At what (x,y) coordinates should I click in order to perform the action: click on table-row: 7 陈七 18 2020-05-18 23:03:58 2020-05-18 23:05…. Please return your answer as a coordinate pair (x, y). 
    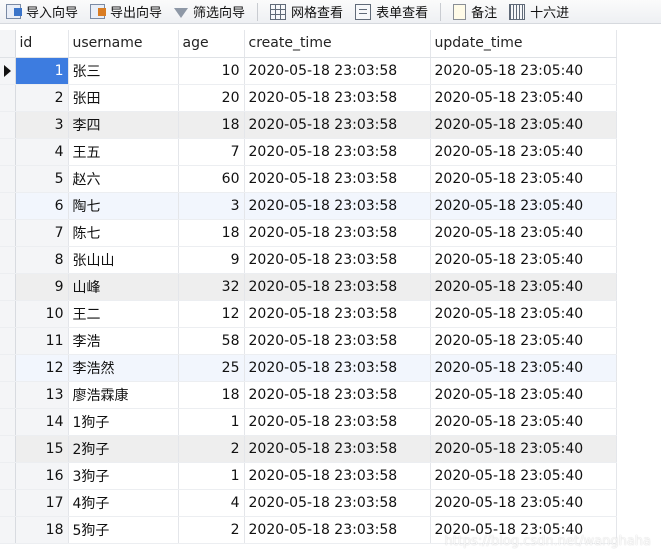
    Looking at the image, I should click on (308, 233).